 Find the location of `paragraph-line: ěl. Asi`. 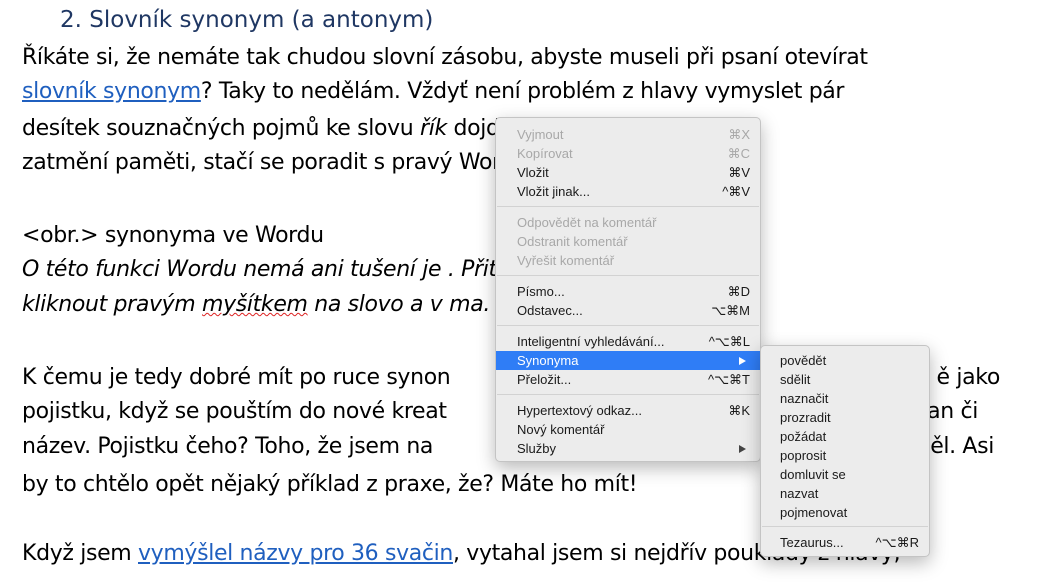

paragraph-line: ěl. Asi is located at coordinates (962, 446).